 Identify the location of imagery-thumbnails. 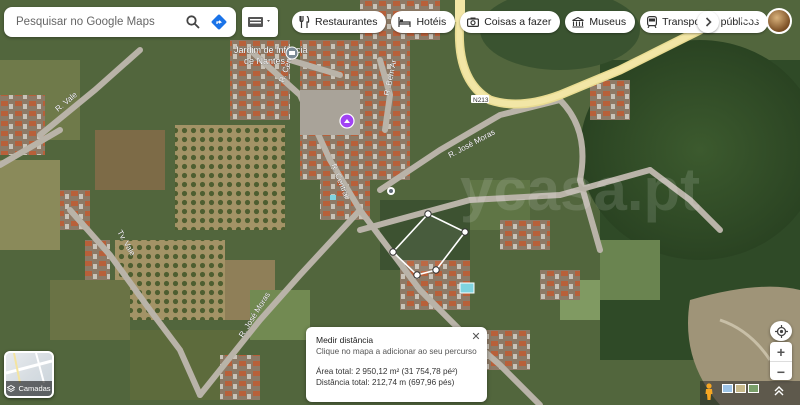
(740, 388).